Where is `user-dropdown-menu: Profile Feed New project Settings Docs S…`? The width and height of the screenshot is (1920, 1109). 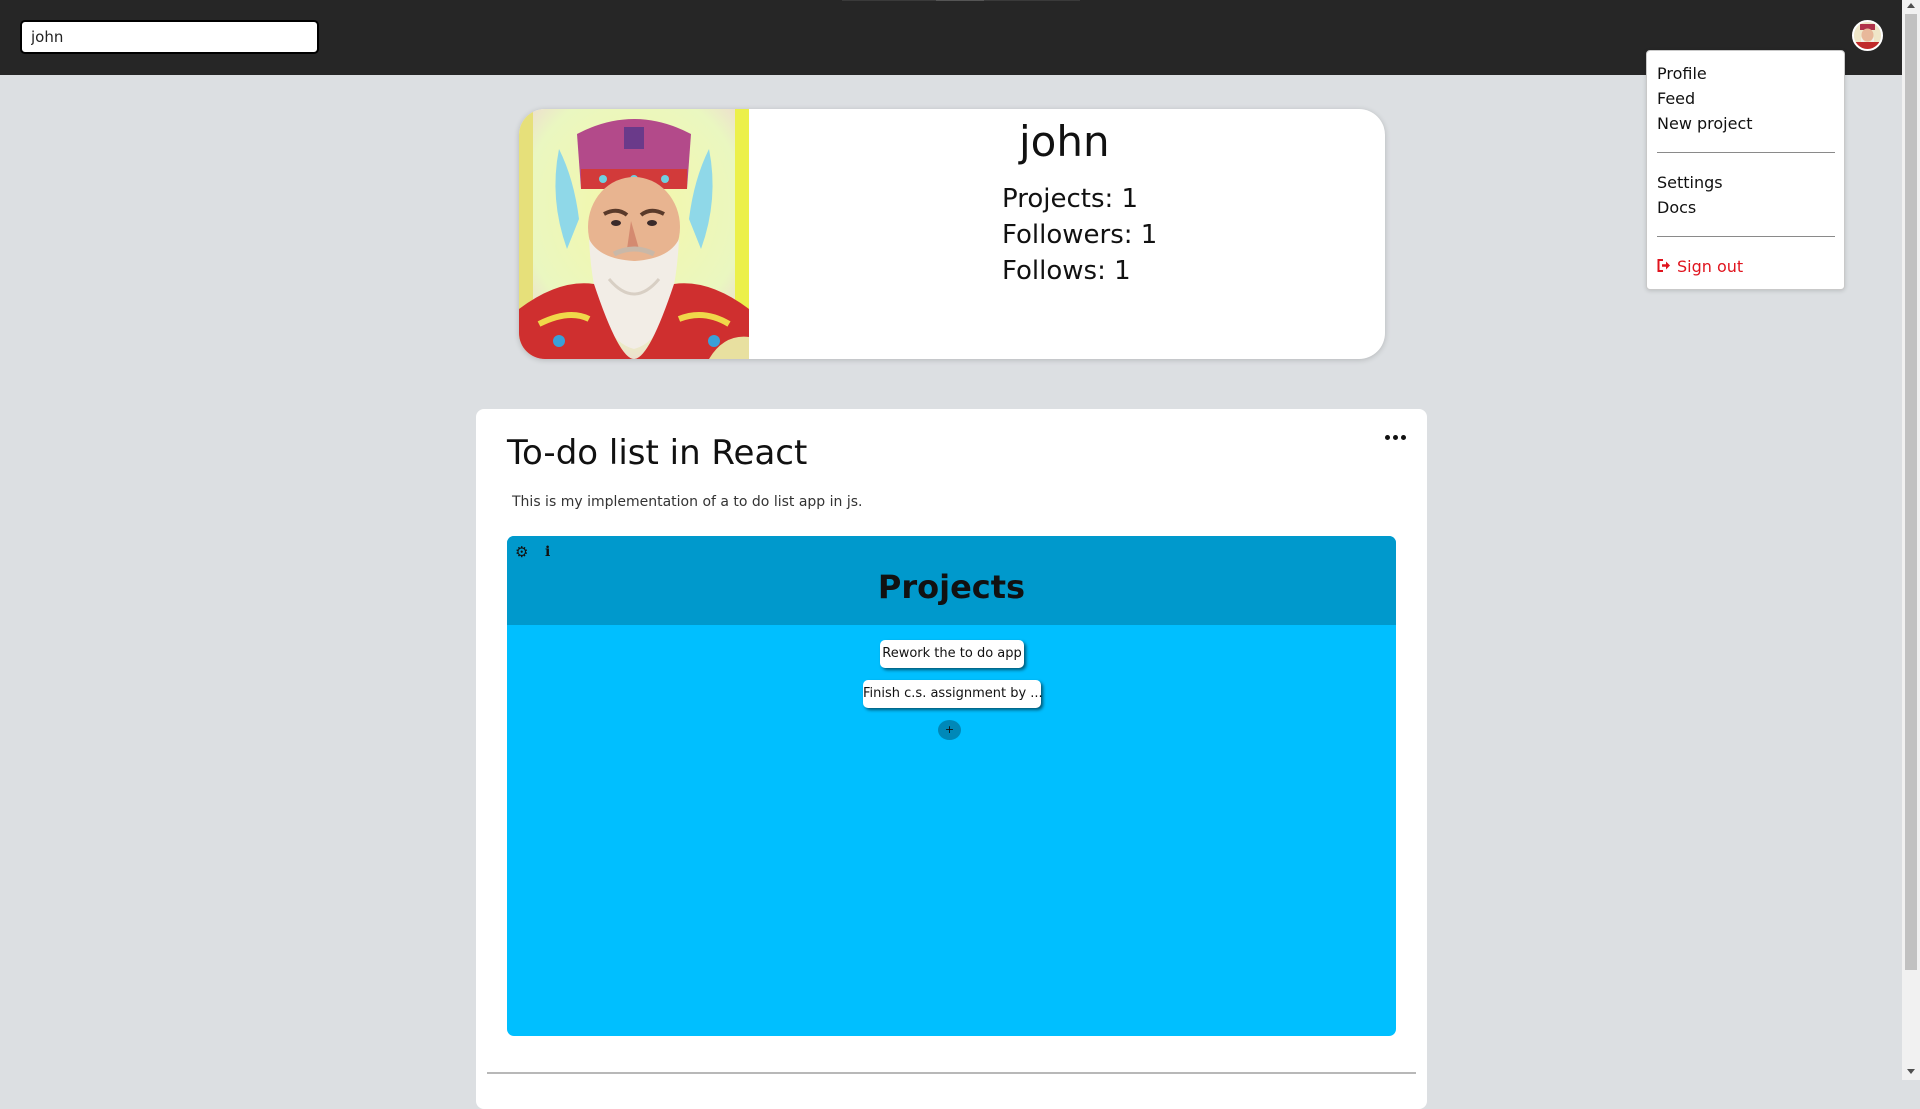 user-dropdown-menu: Profile Feed New project Settings Docs S… is located at coordinates (1745, 170).